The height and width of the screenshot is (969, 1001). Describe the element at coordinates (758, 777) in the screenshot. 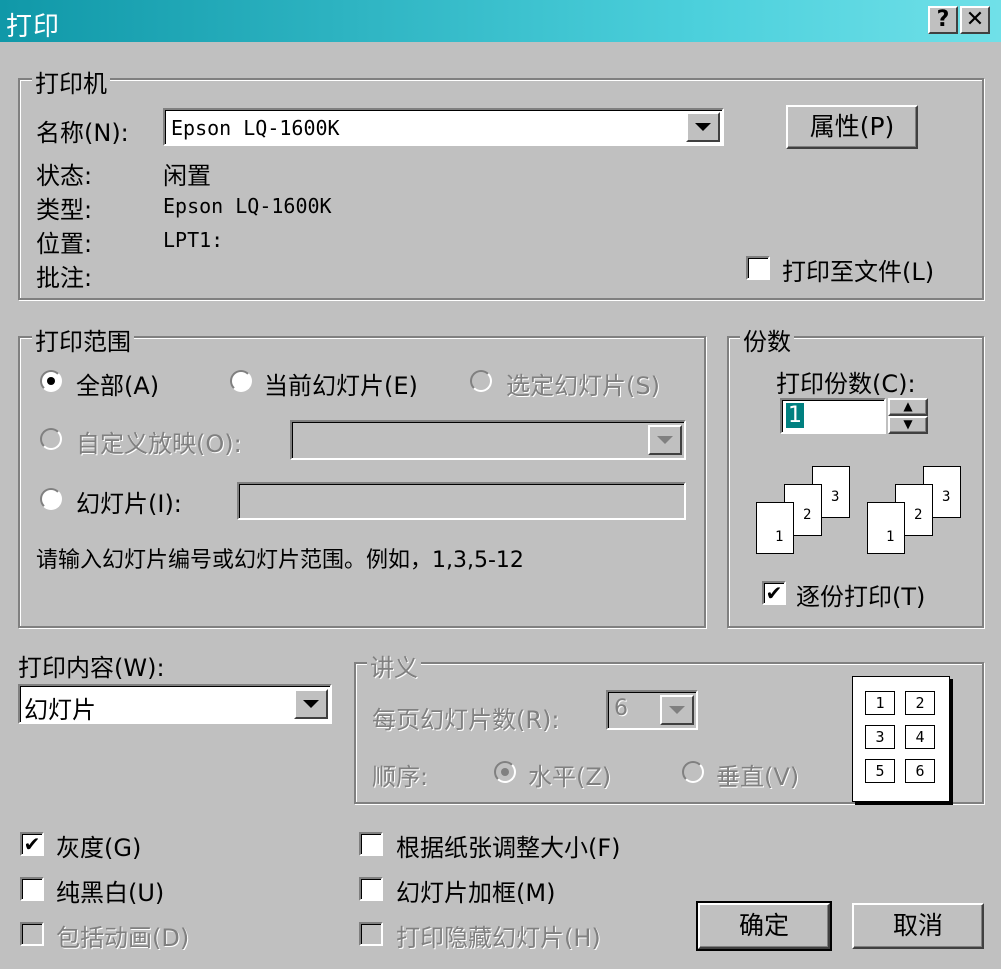

I see `order-vertical-label: 垂直(V)` at that location.